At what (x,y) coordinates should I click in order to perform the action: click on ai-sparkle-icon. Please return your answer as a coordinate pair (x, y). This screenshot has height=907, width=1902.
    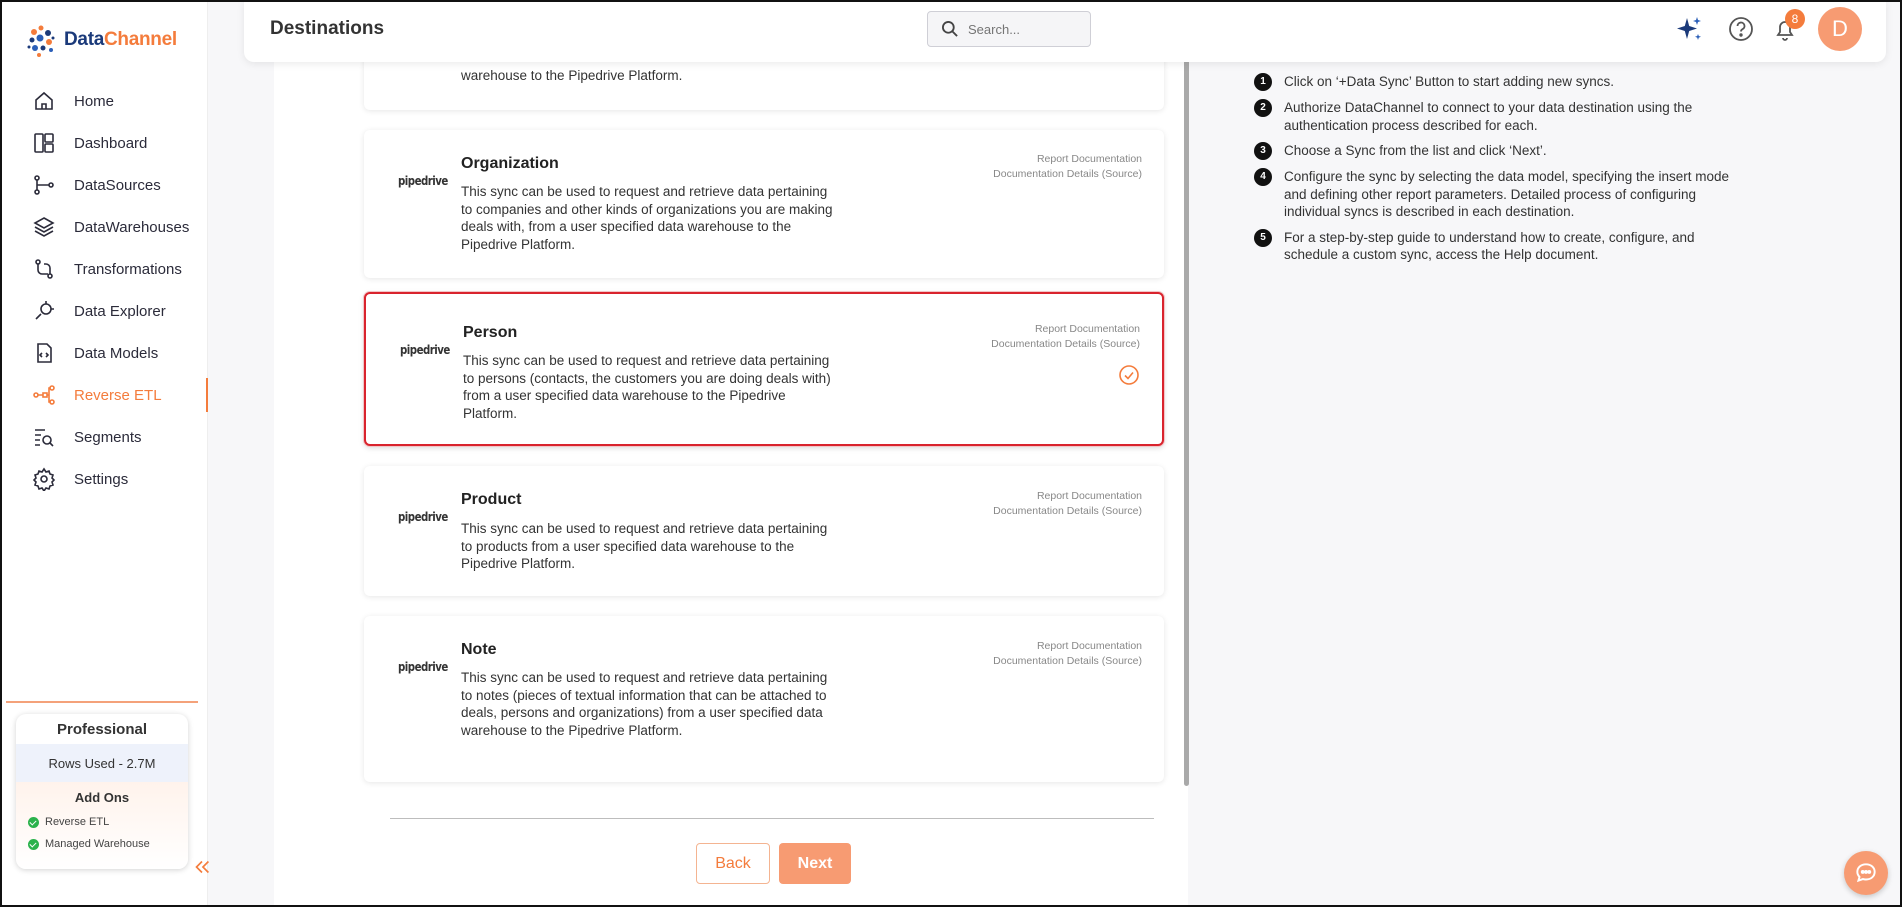
    Looking at the image, I should click on (1689, 29).